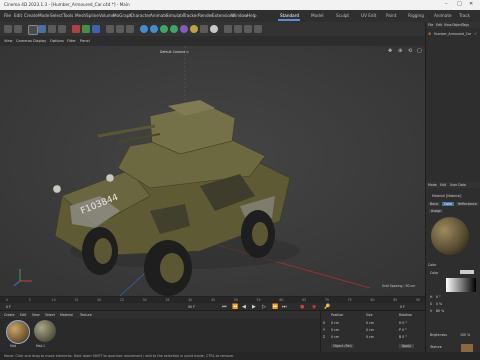  What do you see at coordinates (68, 15) in the screenshot?
I see `menu-tools: Tools` at bounding box center [68, 15].